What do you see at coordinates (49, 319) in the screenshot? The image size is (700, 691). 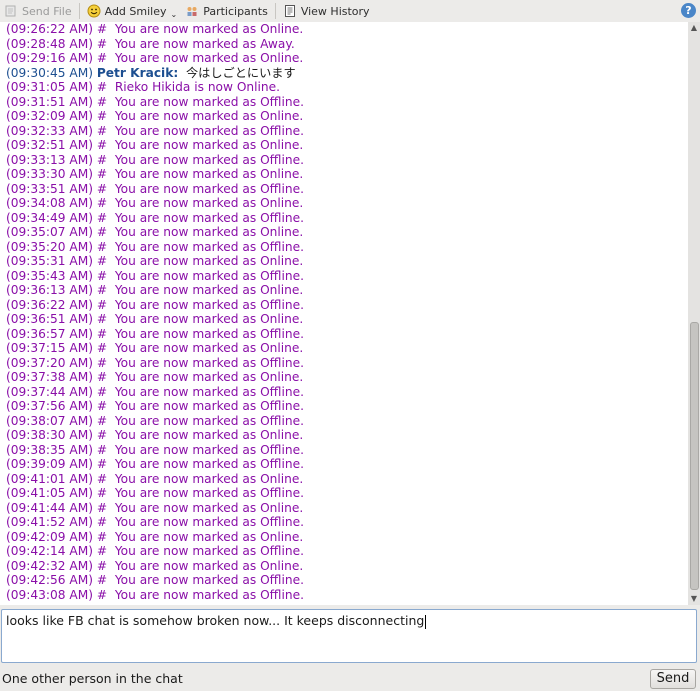 I see `message-timestamp: (09:36:51 AM)` at bounding box center [49, 319].